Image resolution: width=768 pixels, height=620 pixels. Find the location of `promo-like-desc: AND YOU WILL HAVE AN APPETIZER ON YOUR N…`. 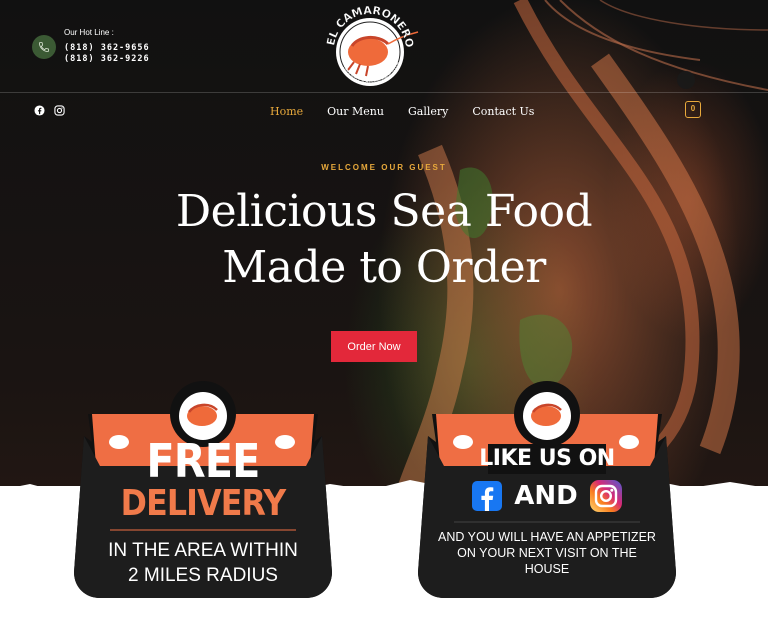

promo-like-desc: AND YOU WILL HAVE AN APPETIZER ON YOUR N… is located at coordinates (547, 553).